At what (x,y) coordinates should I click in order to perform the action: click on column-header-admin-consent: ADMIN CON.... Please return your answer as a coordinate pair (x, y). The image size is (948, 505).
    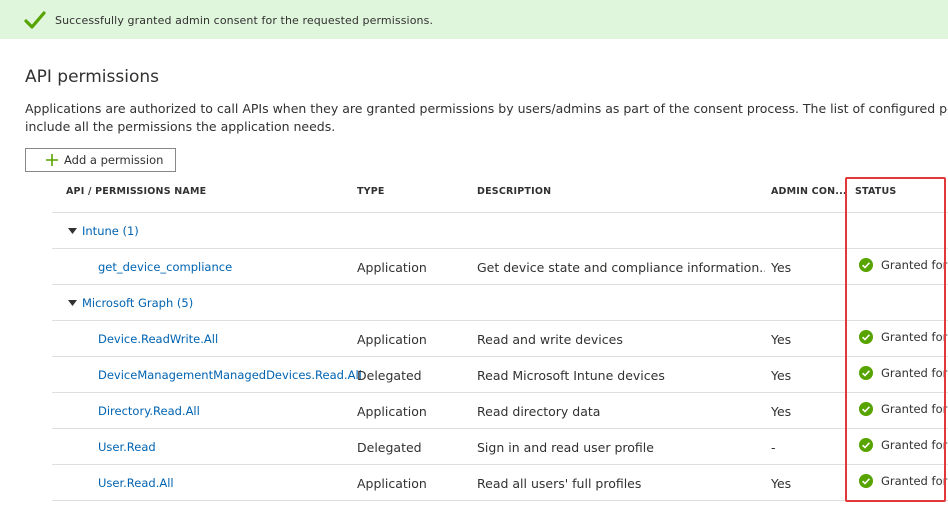
    Looking at the image, I should click on (809, 191).